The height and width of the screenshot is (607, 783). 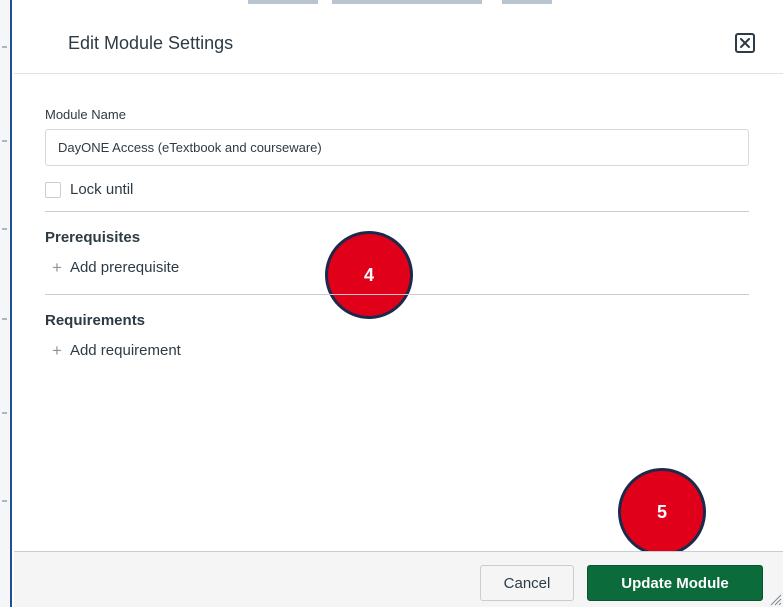 I want to click on add-requirement-label: Add requirement, so click(x=125, y=350).